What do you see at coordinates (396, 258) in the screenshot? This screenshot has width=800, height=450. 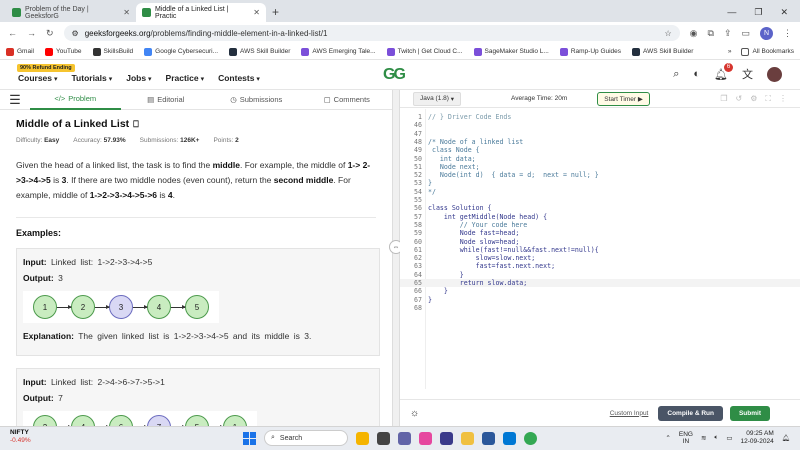 I see `pane-splitter: ⇔` at bounding box center [396, 258].